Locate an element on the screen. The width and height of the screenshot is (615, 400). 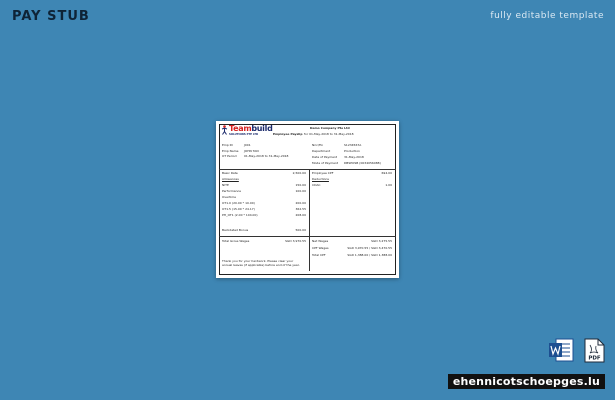
employee-cpf-value: 694.00 is located at coordinates (387, 173).